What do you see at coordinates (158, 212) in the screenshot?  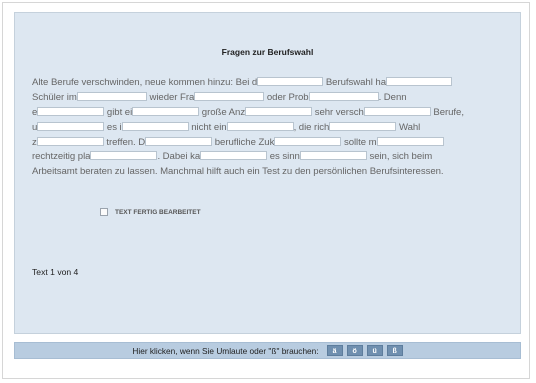 I see `finished-checkbox-label: TEXT FERTIG BEARBEITET` at bounding box center [158, 212].